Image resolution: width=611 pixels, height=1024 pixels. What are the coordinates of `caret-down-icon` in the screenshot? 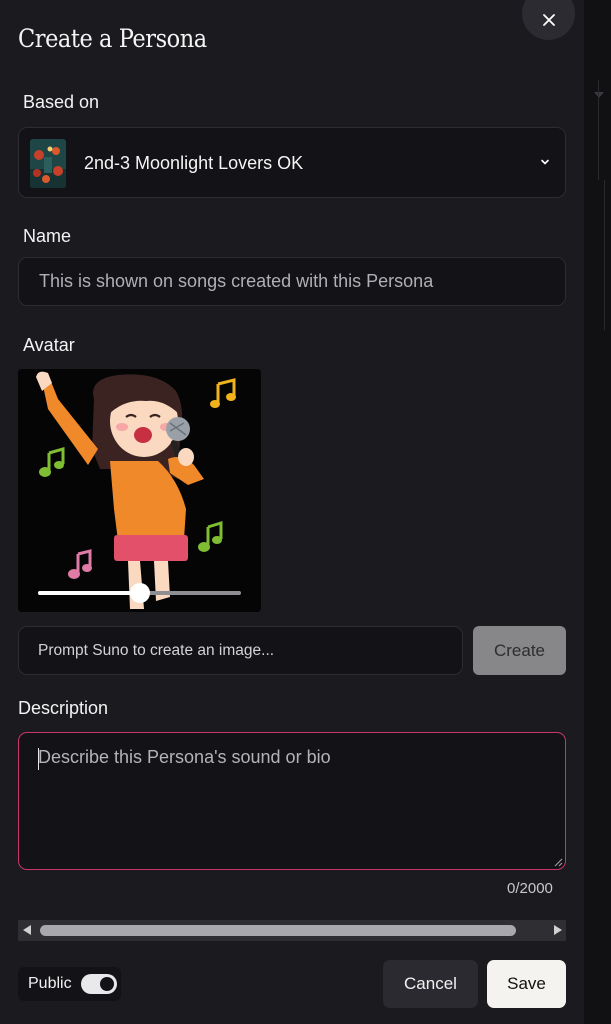 It's located at (599, 95).